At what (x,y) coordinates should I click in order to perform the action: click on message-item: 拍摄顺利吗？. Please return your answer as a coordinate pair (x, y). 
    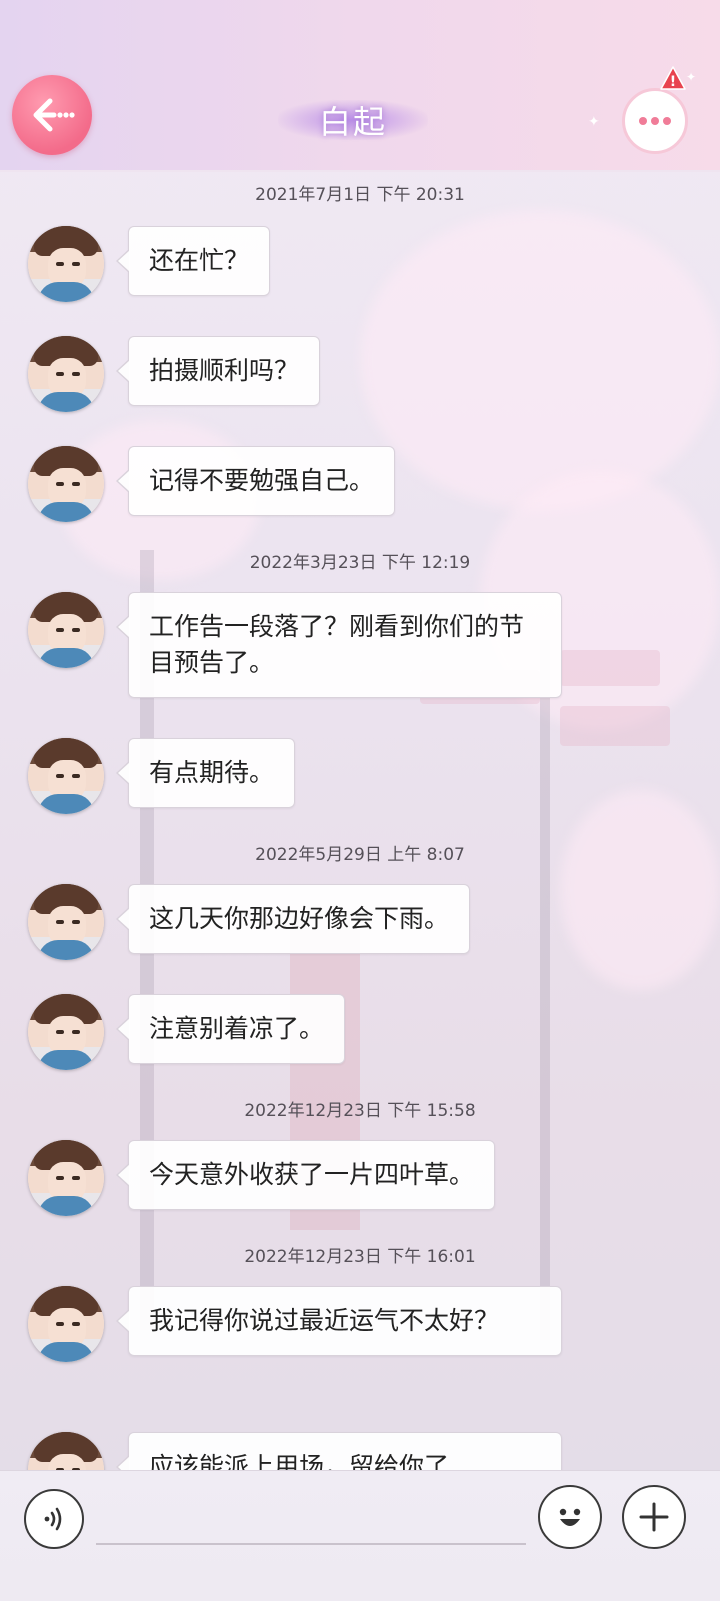
    Looking at the image, I should click on (174, 374).